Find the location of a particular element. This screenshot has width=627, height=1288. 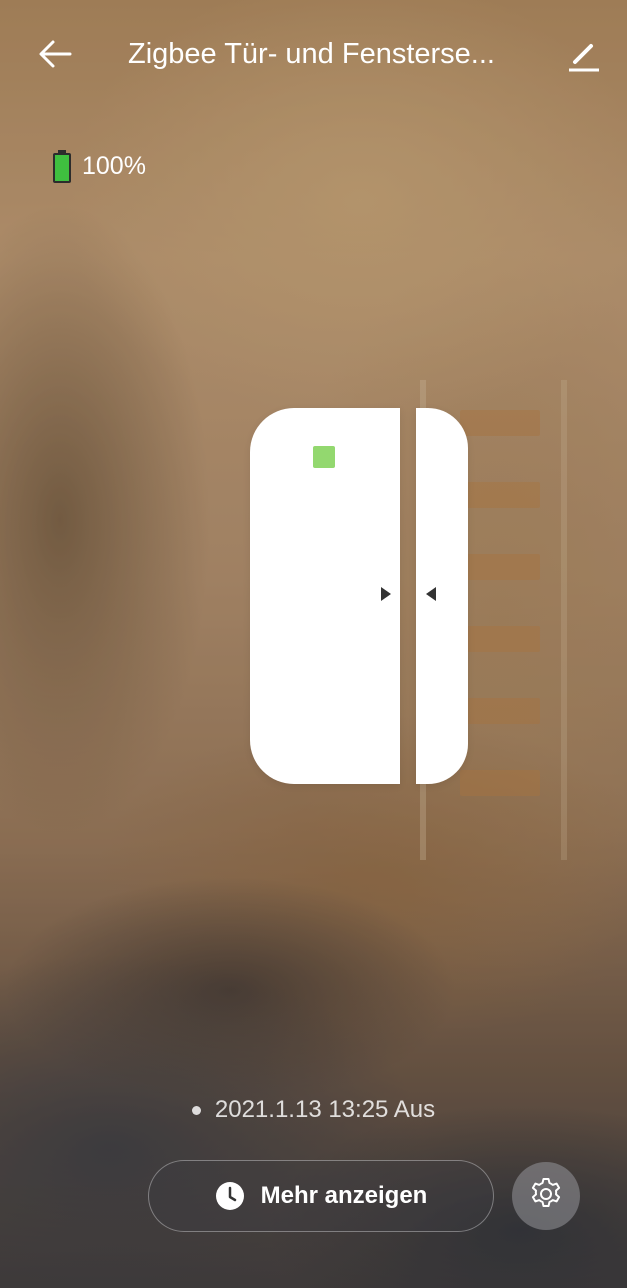

sensor-led-indicator is located at coordinates (324, 457).